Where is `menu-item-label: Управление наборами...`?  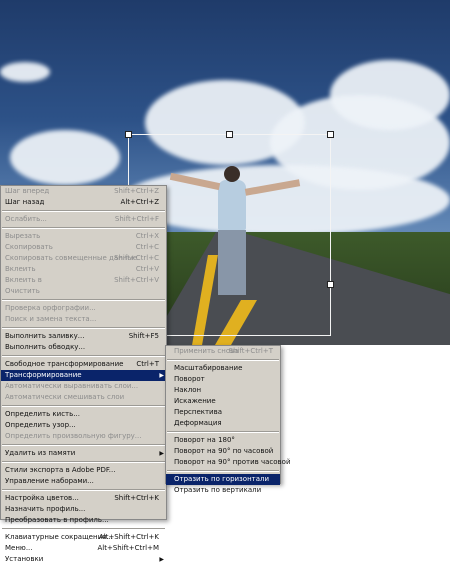
menu-item-label: Управление наборами... is located at coordinates (49, 481).